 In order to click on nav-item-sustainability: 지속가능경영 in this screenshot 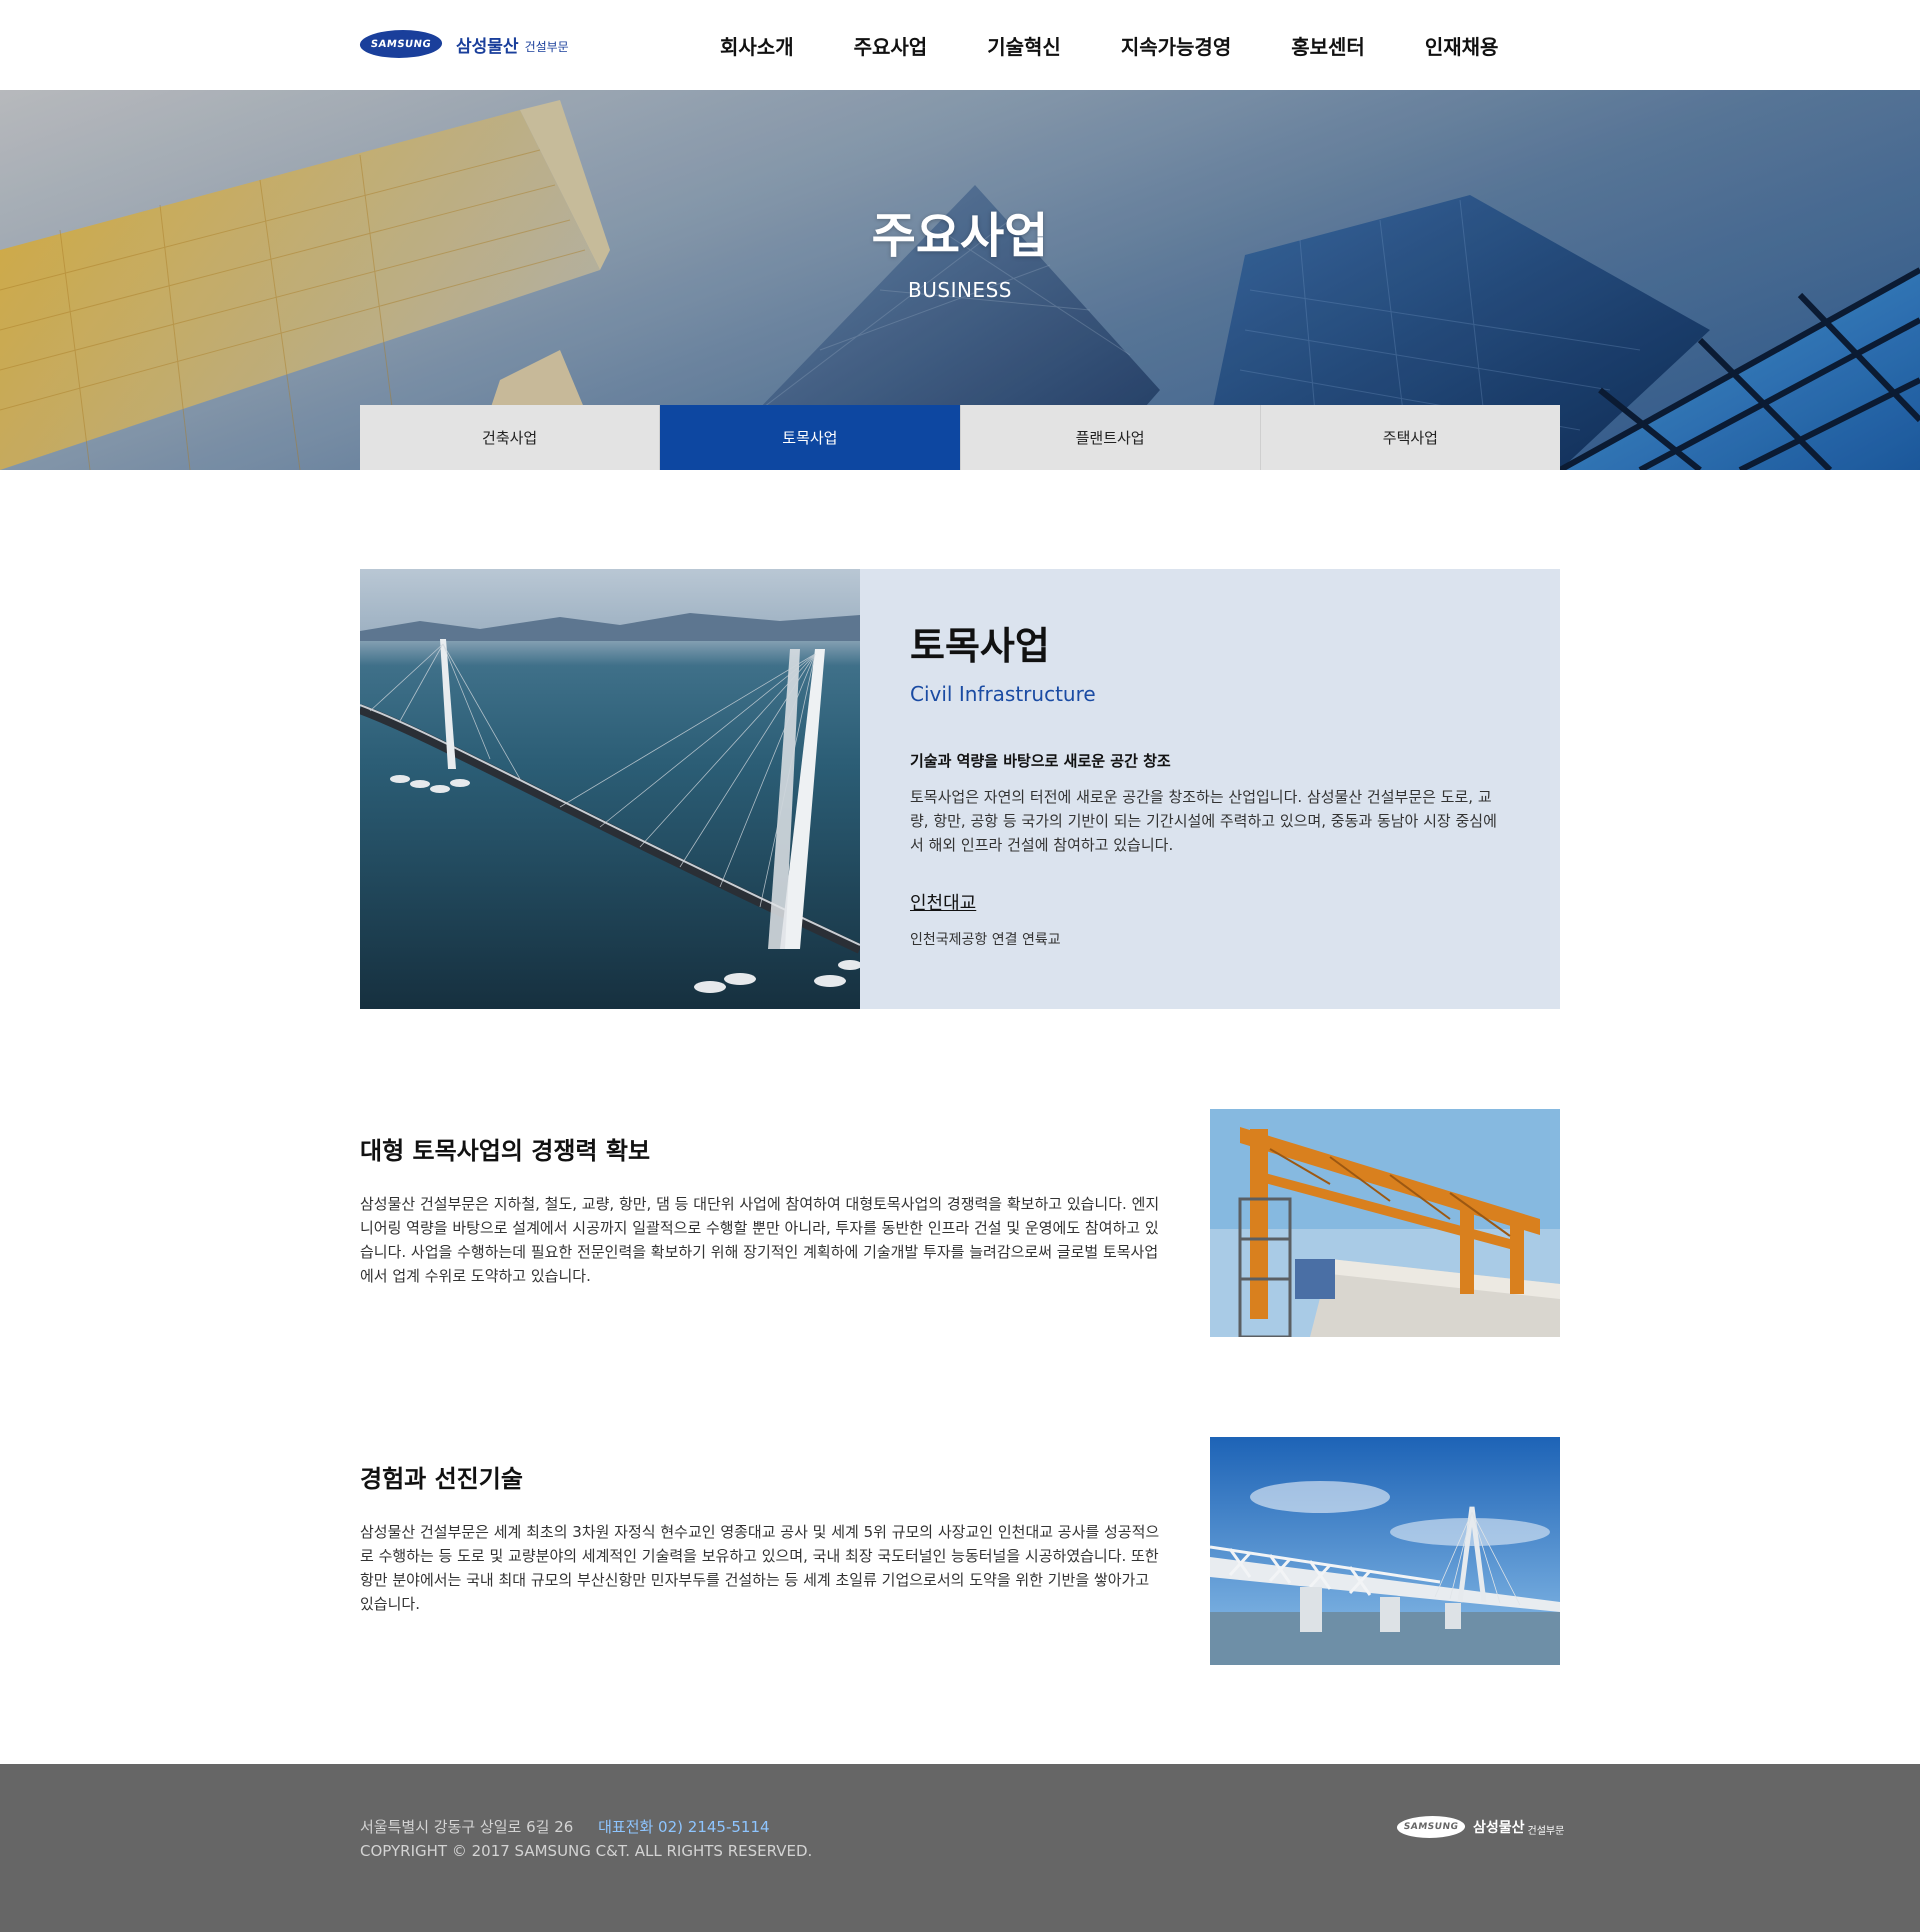, I will do `click(1176, 45)`.